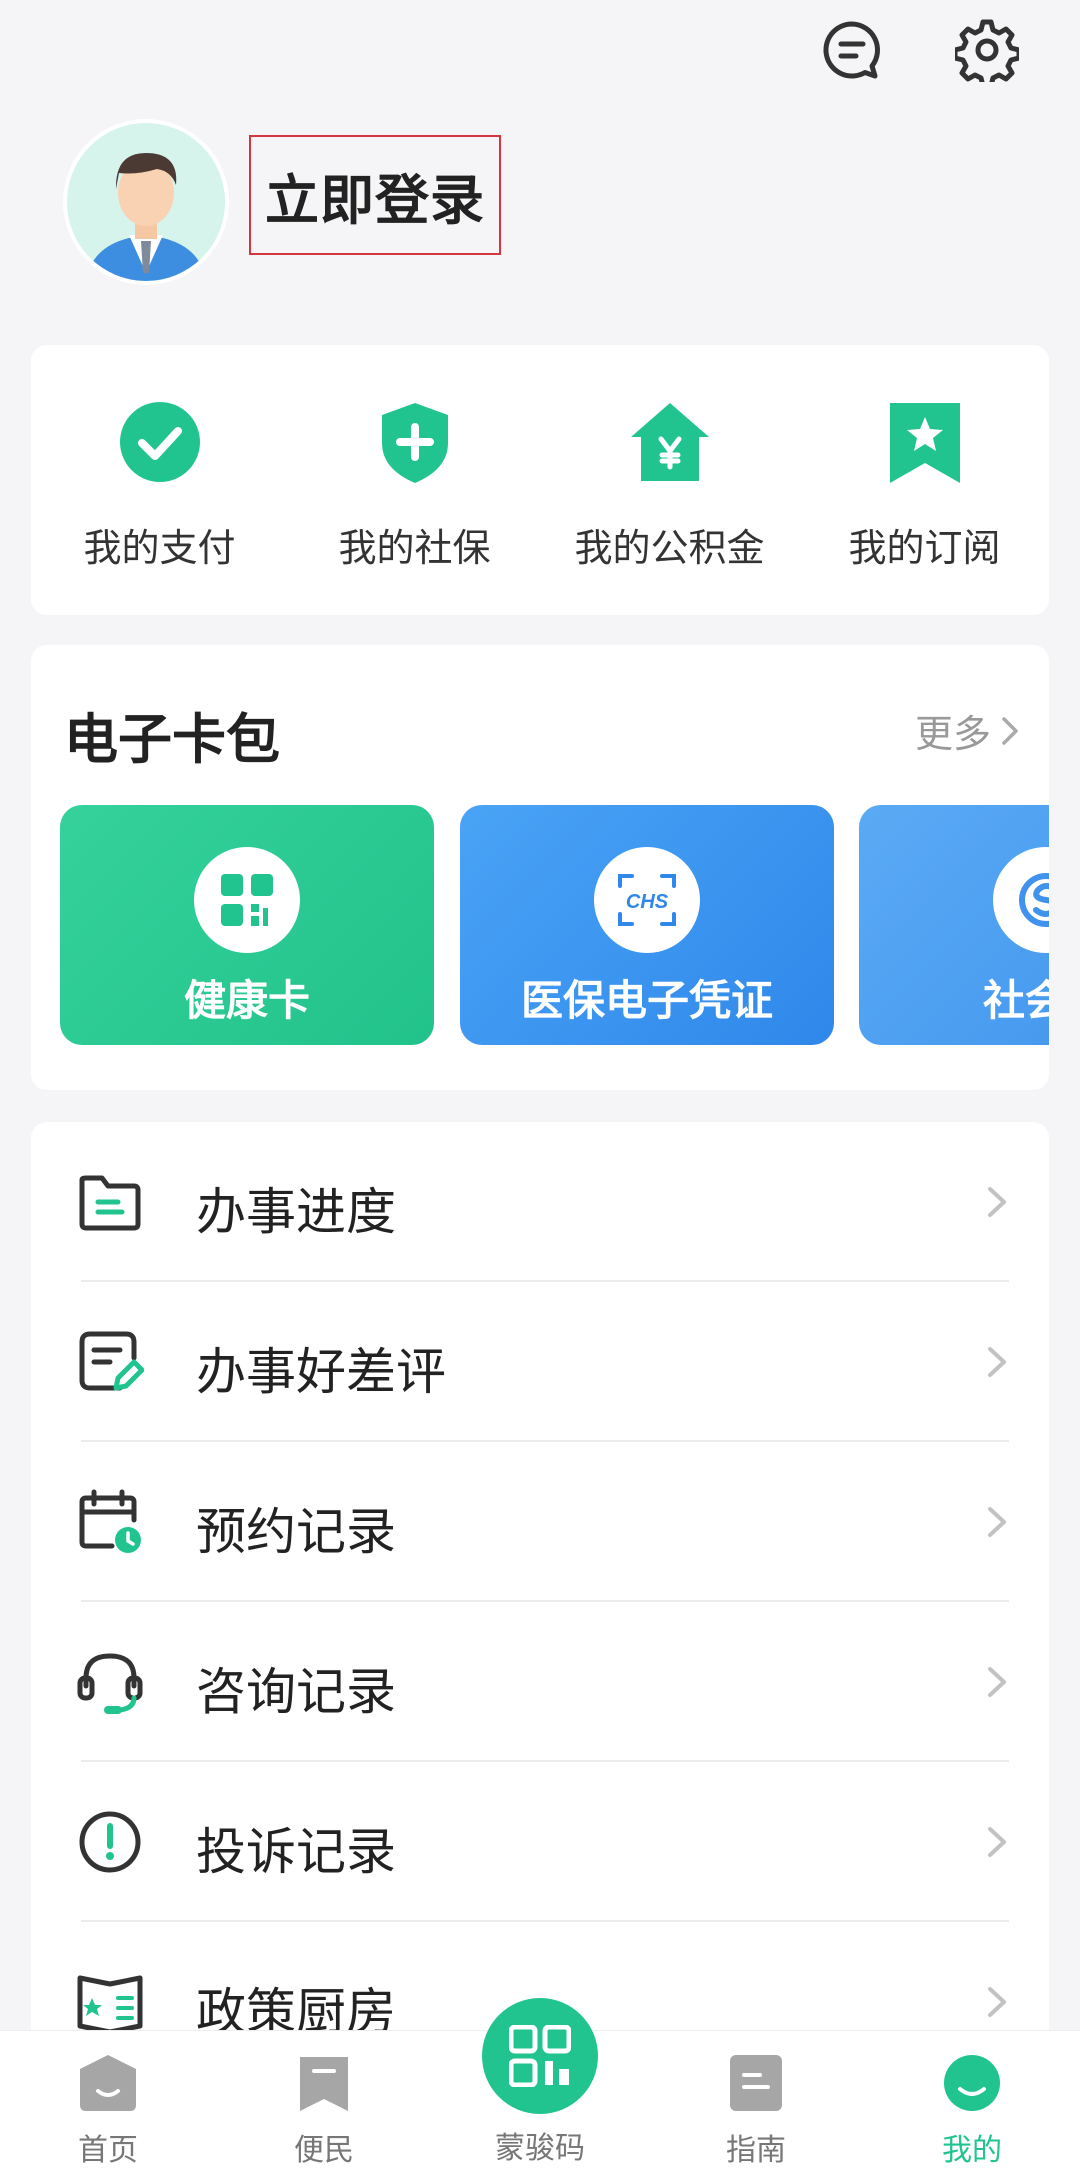 The width and height of the screenshot is (1080, 2181). I want to click on wallet-more-label: 更多, so click(952, 734).